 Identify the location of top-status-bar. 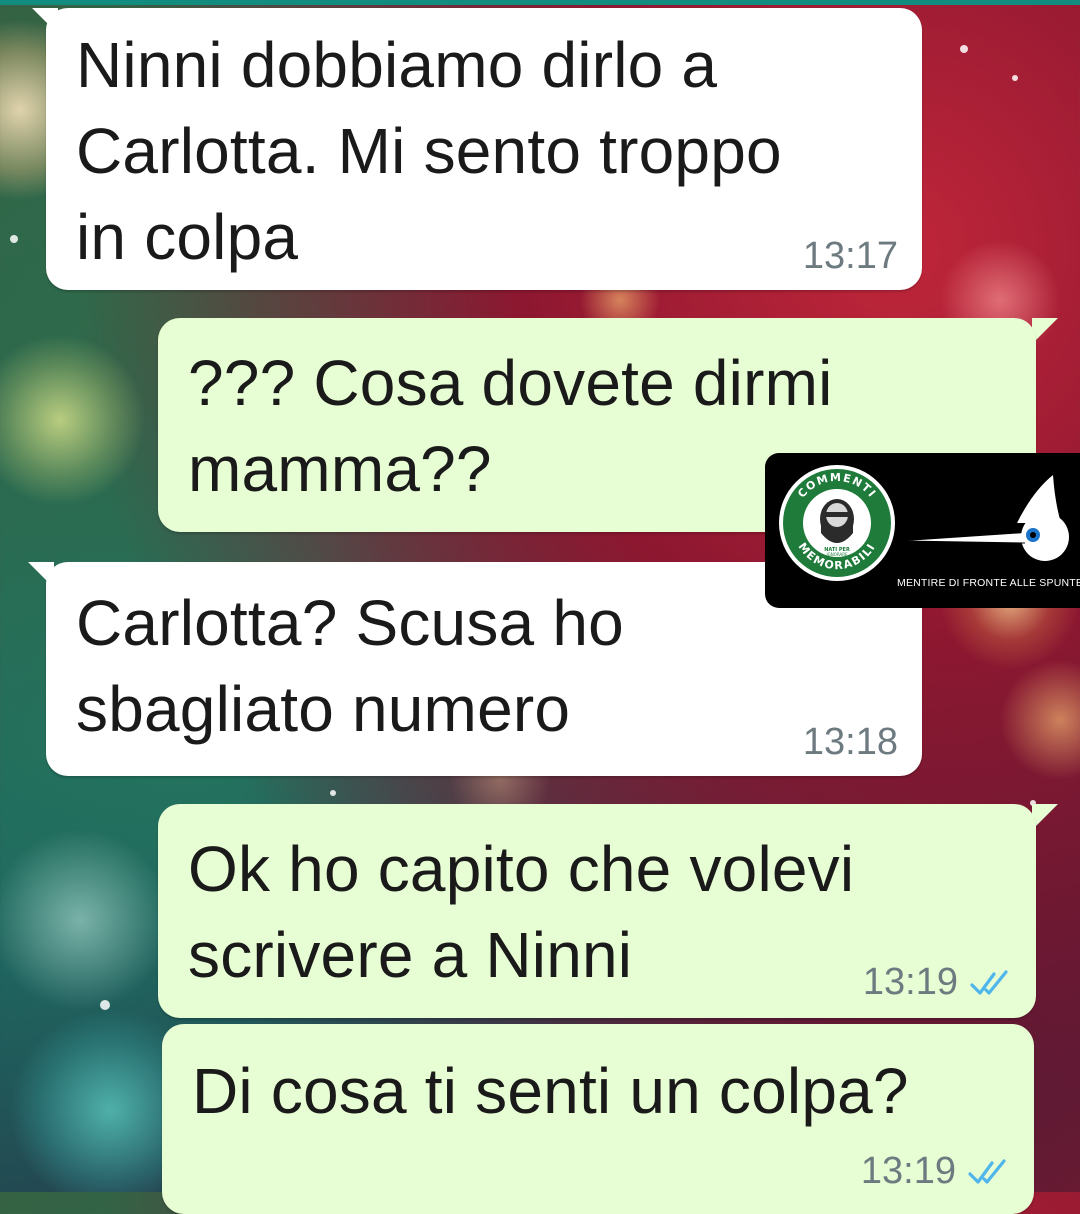
(540, 2).